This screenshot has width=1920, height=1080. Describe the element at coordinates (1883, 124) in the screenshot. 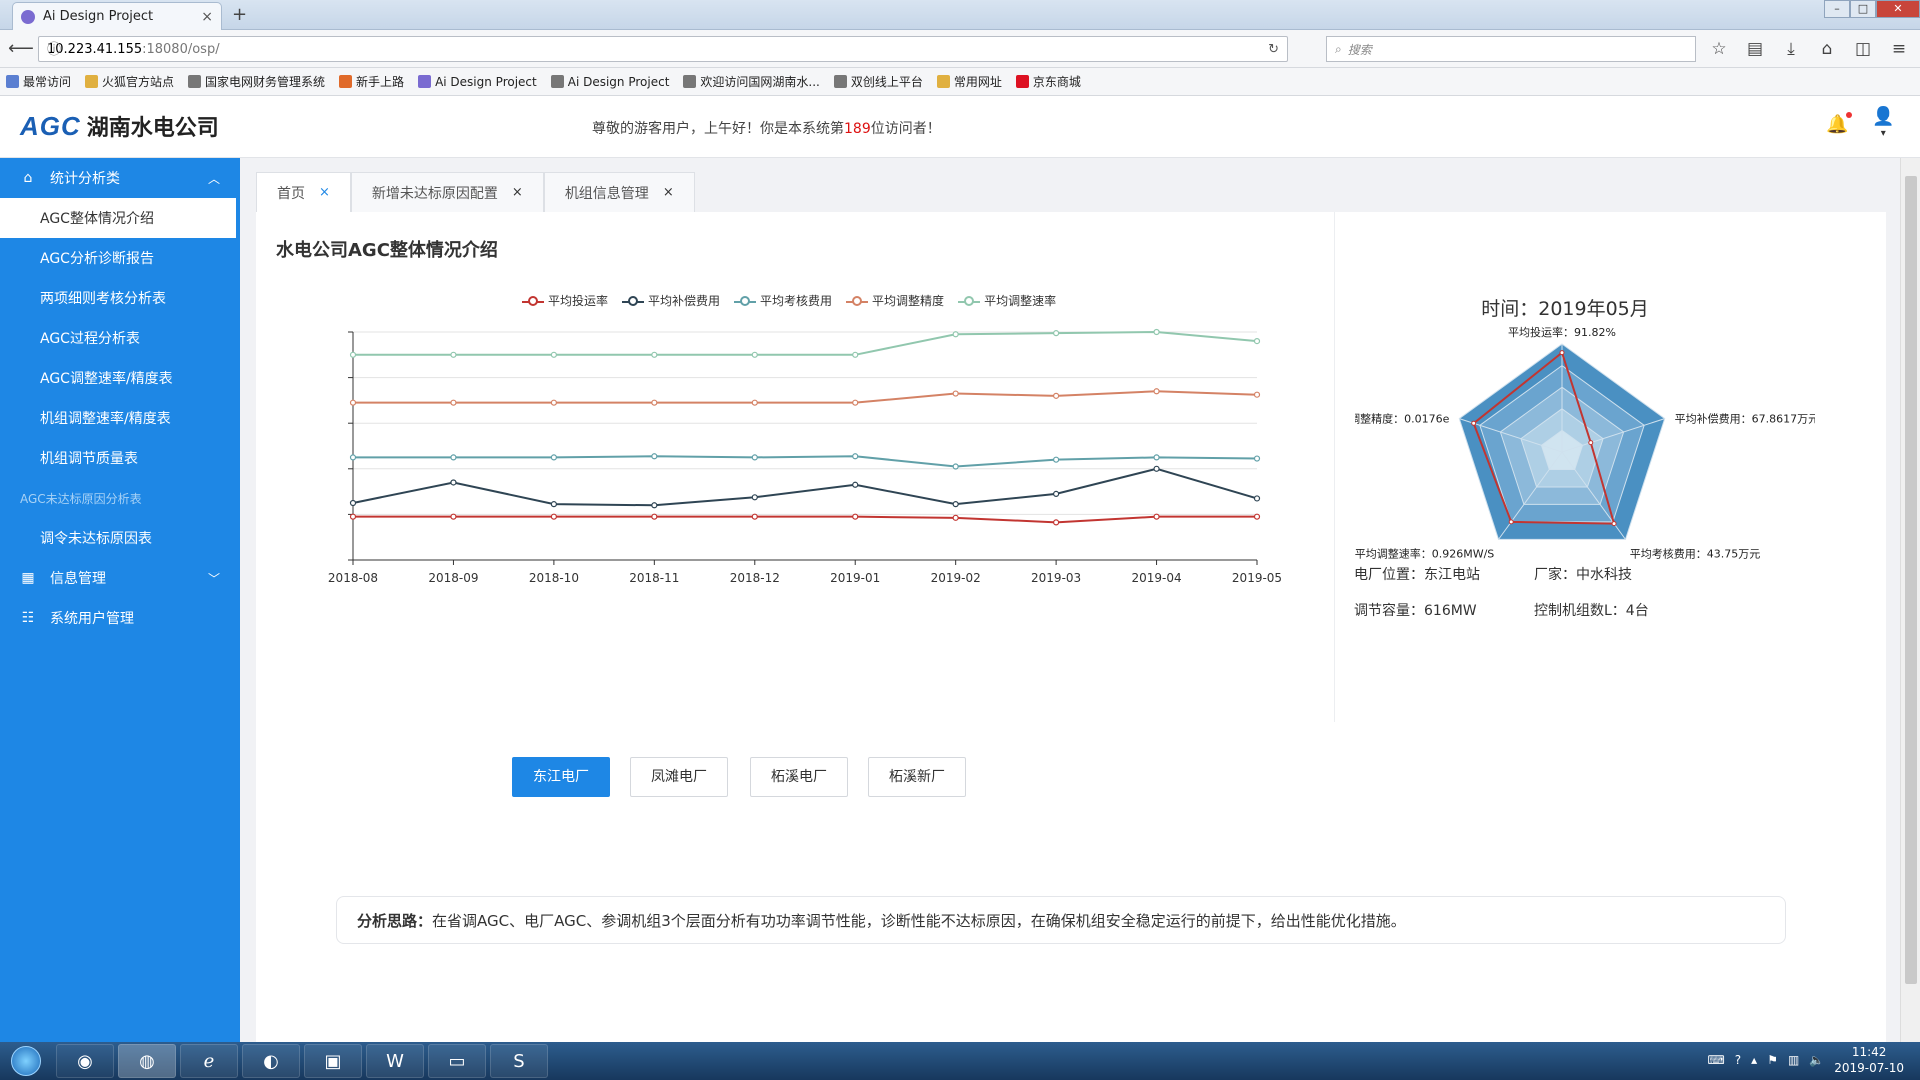

I see `user-menu-icon: 👤 ▾` at that location.